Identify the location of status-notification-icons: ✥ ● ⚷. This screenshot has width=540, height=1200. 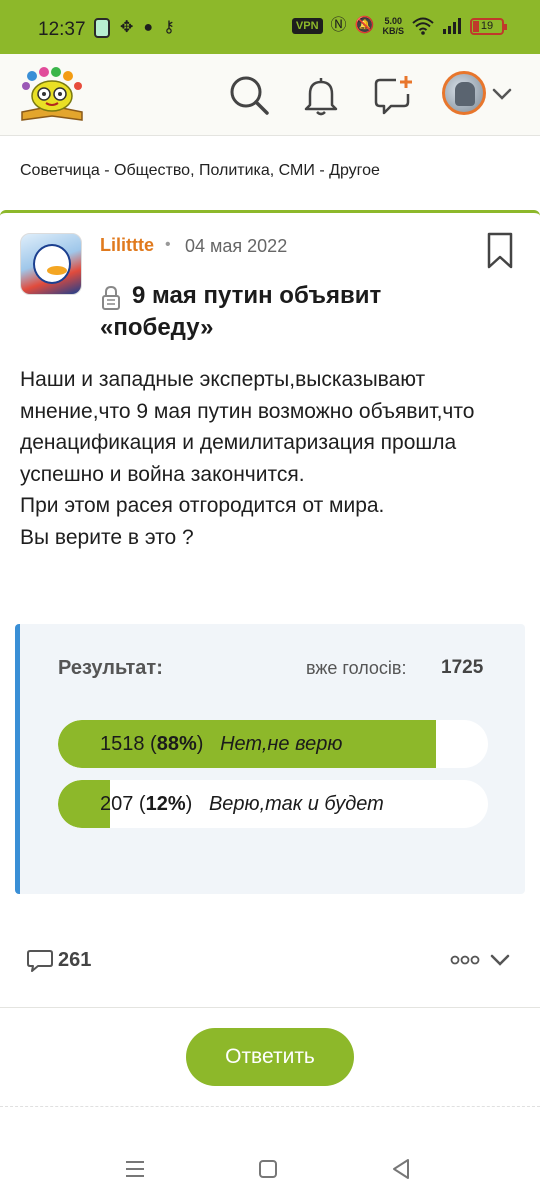
(134, 28).